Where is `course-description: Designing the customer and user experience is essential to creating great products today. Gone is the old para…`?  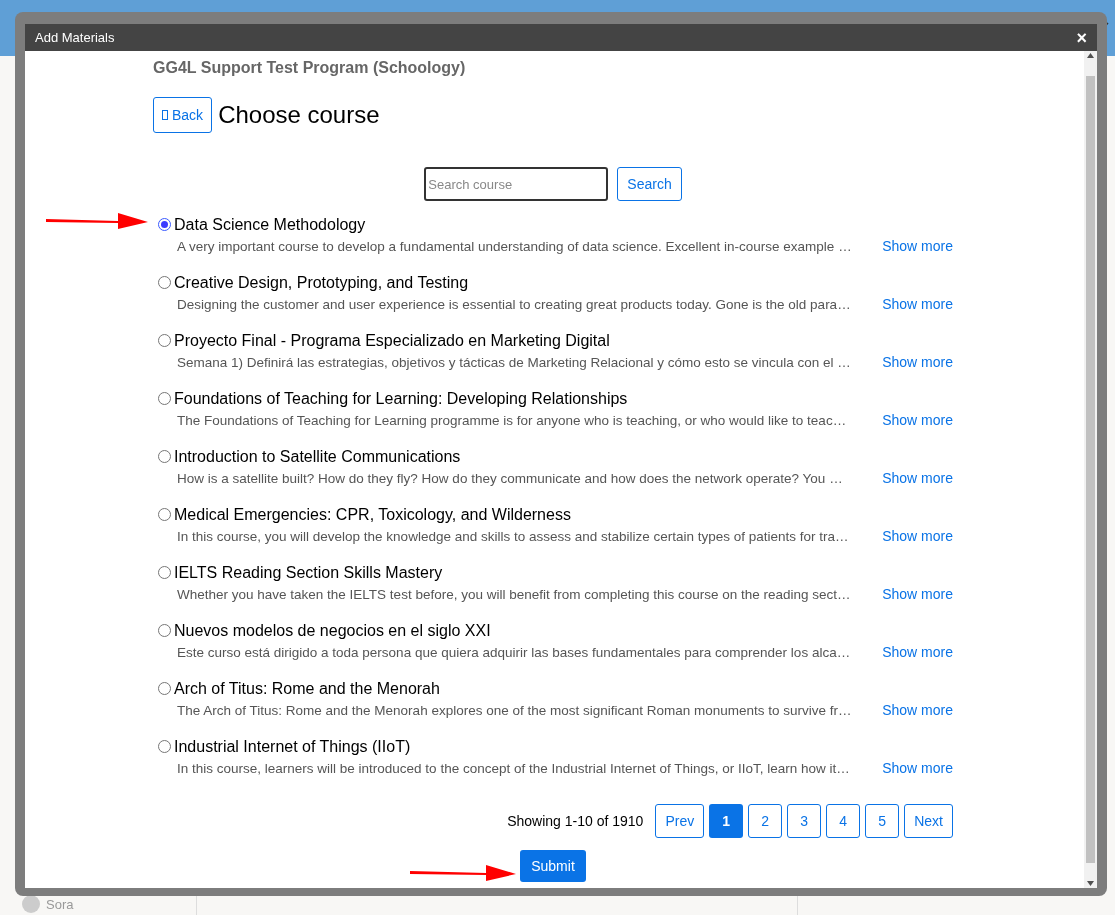 course-description: Designing the customer and user experience is essential to creating great products today. Gone is the old para… is located at coordinates (514, 305).